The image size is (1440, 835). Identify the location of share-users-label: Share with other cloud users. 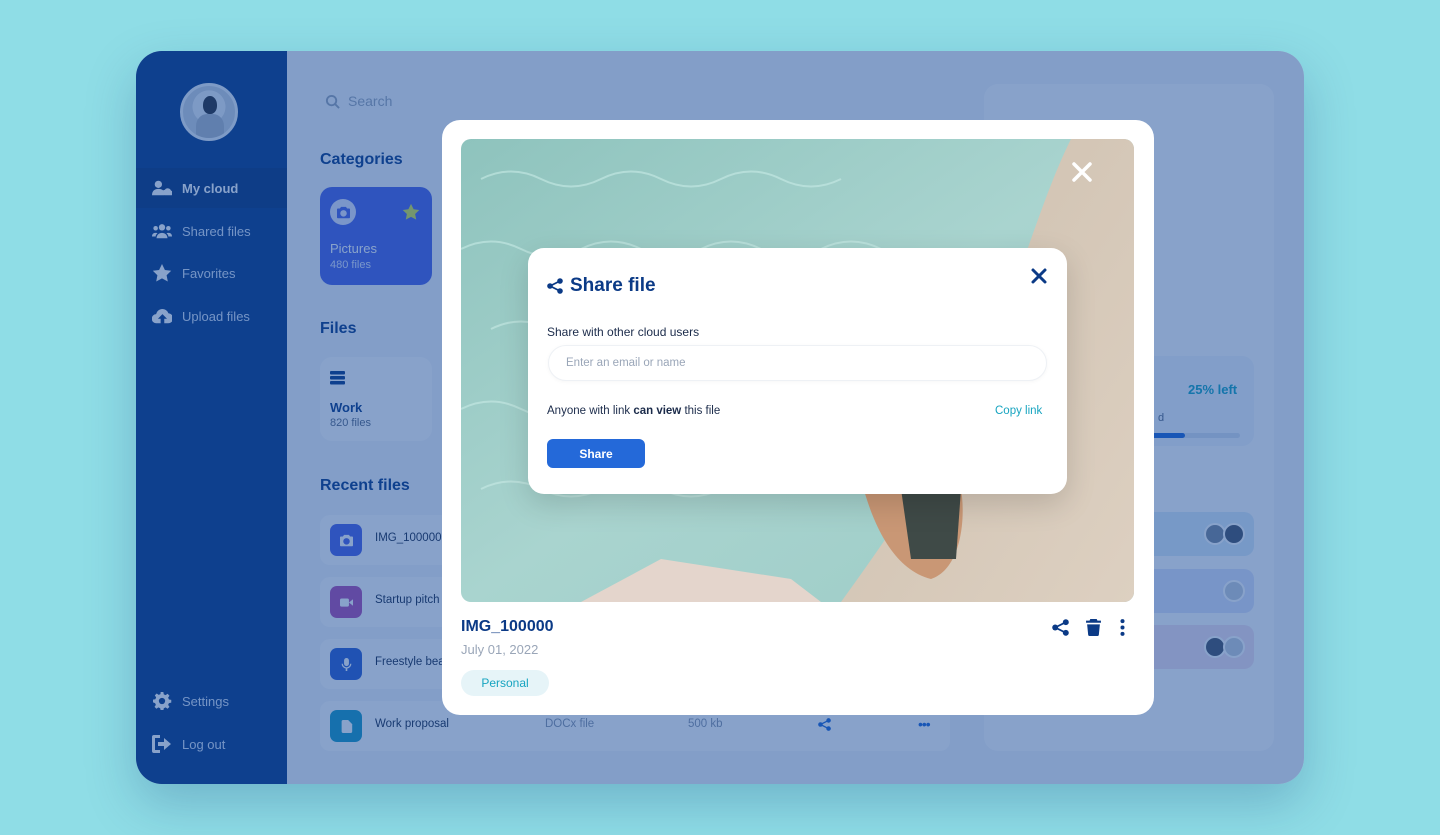
(623, 332).